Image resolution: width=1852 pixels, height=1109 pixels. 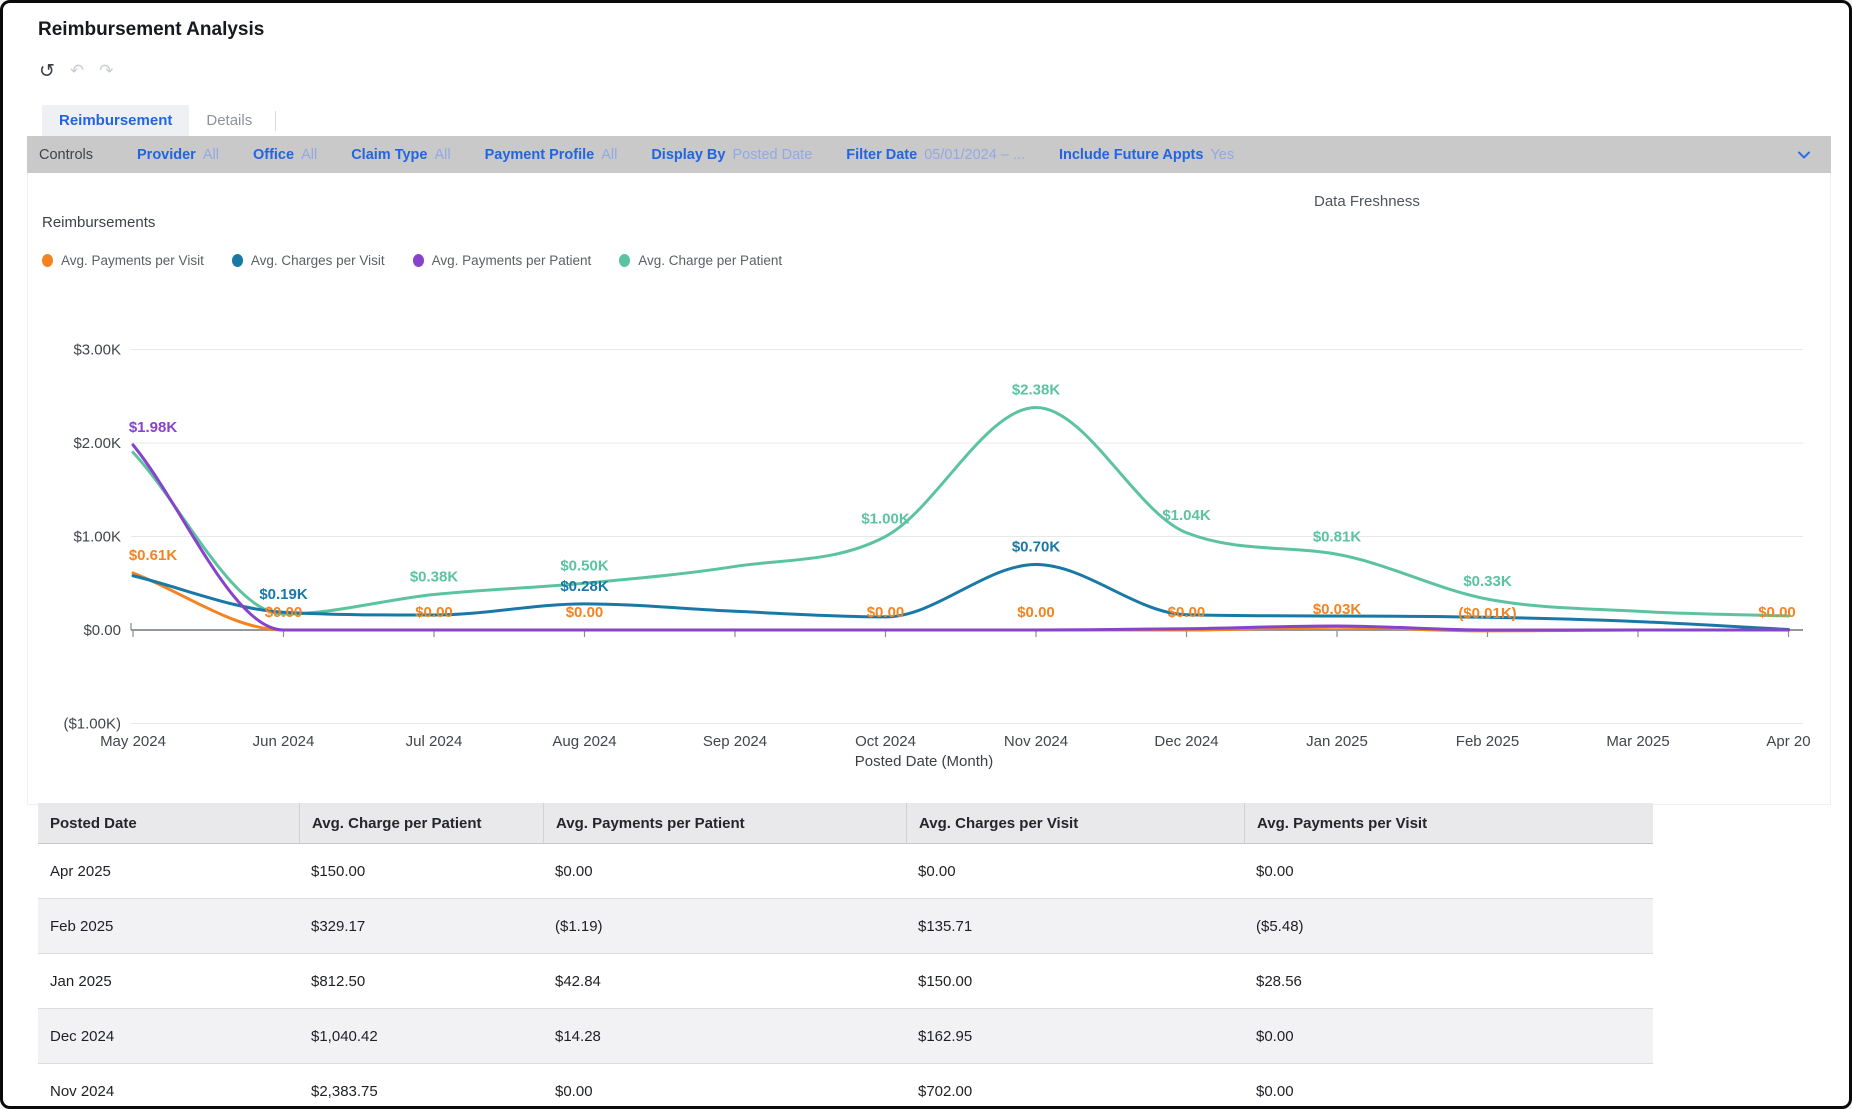 I want to click on cell-value: $2,383.75, so click(x=344, y=1091).